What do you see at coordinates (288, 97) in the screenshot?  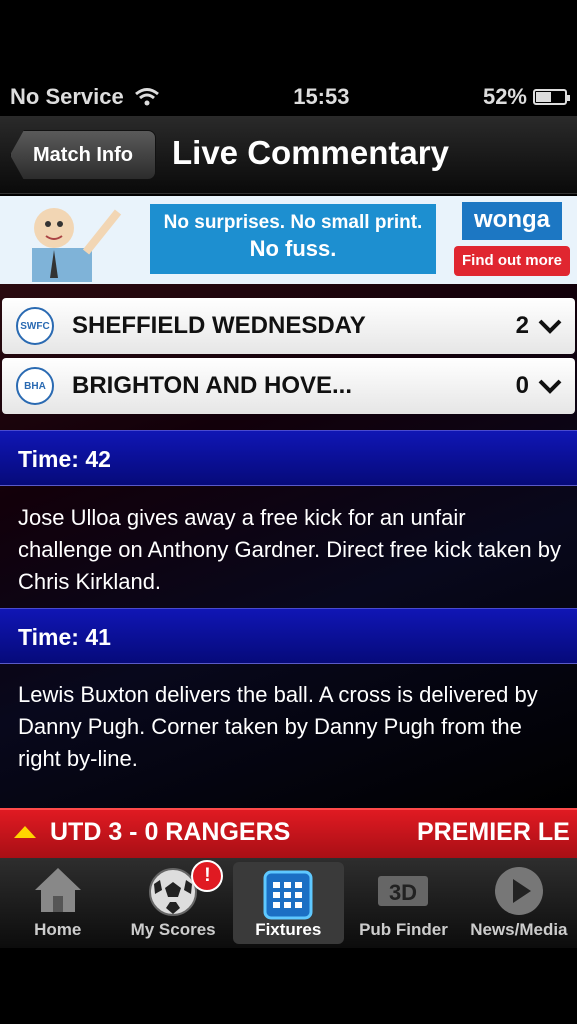 I see `status-bar: No Service 15:53 52%` at bounding box center [288, 97].